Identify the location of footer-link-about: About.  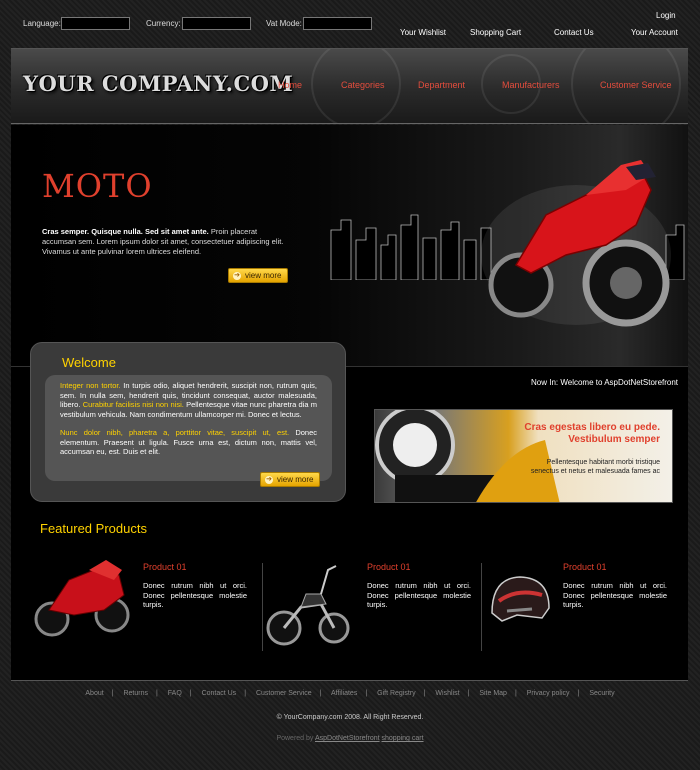
(94, 693).